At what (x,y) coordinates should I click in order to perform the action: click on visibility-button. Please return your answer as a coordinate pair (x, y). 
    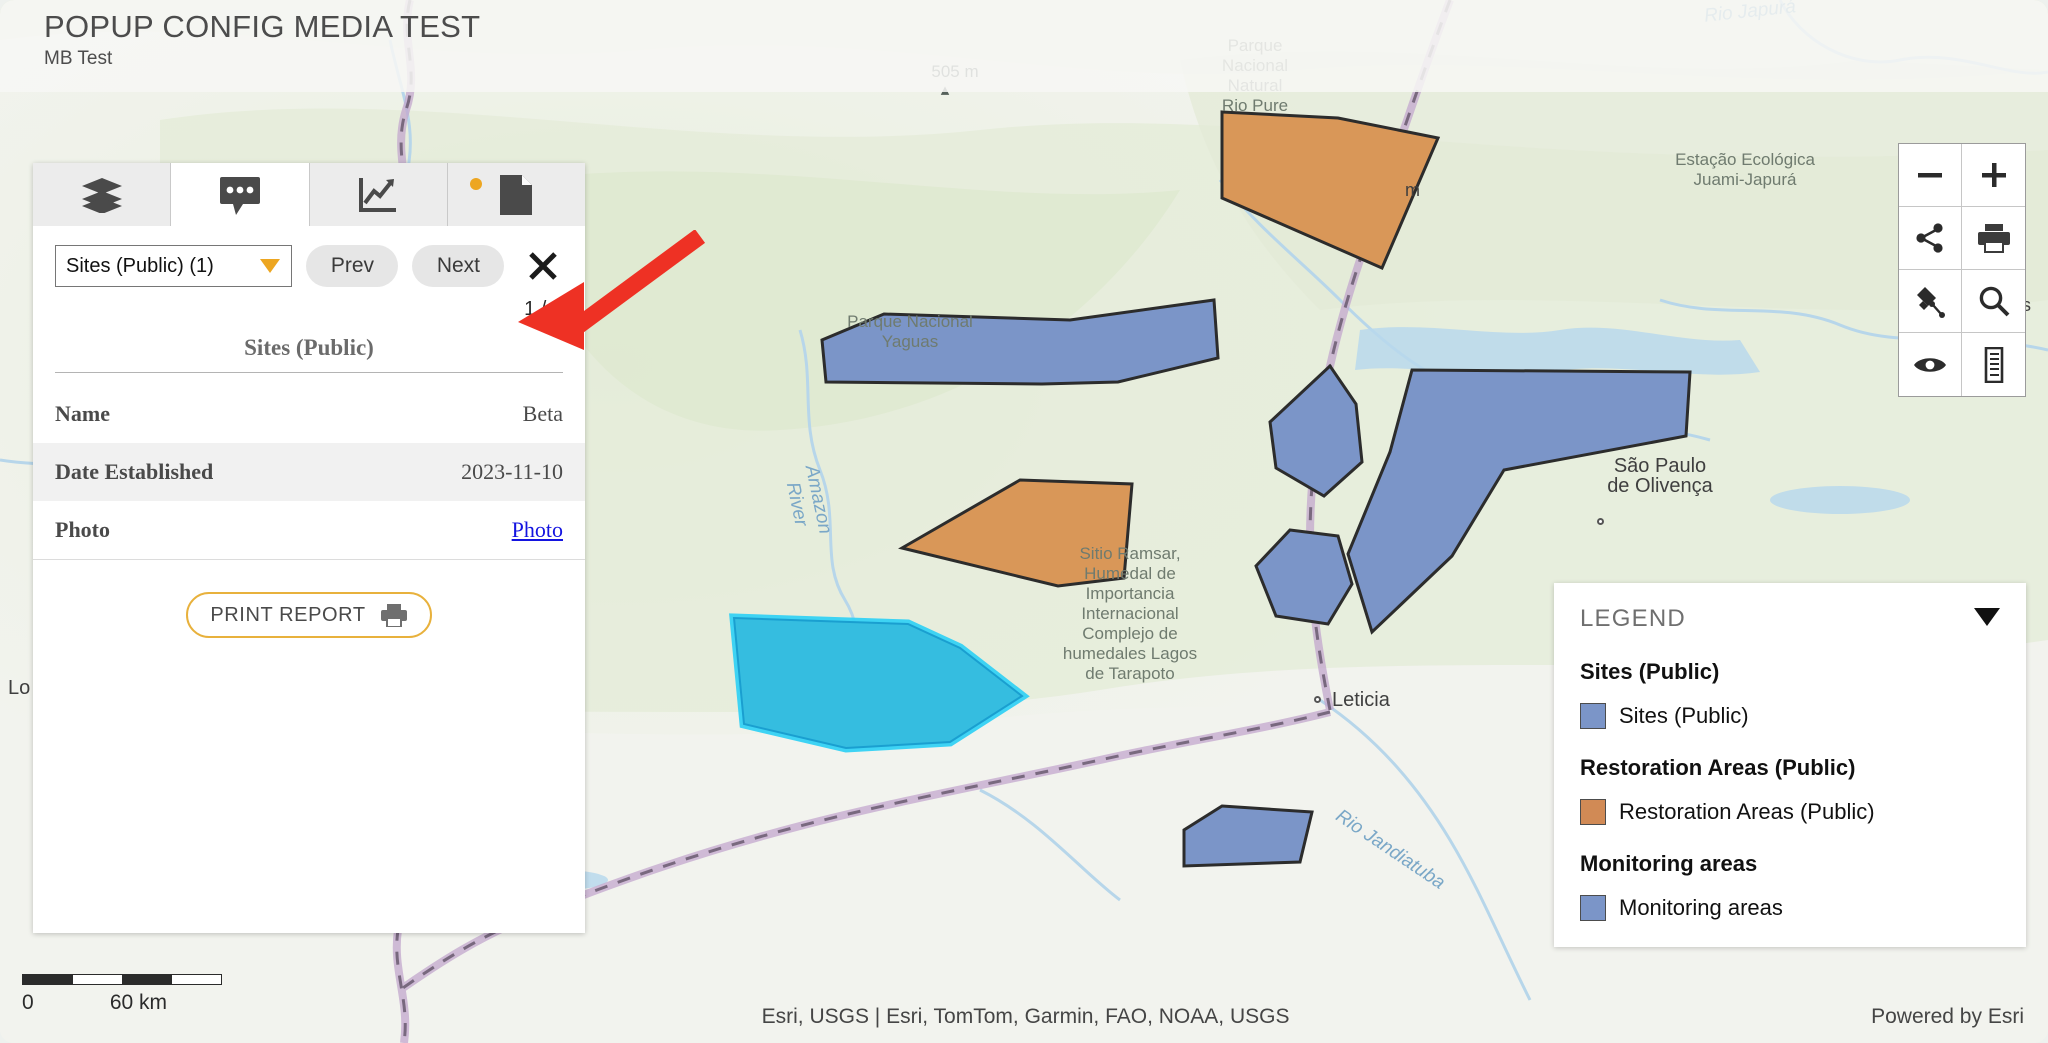
    Looking at the image, I should click on (1930, 364).